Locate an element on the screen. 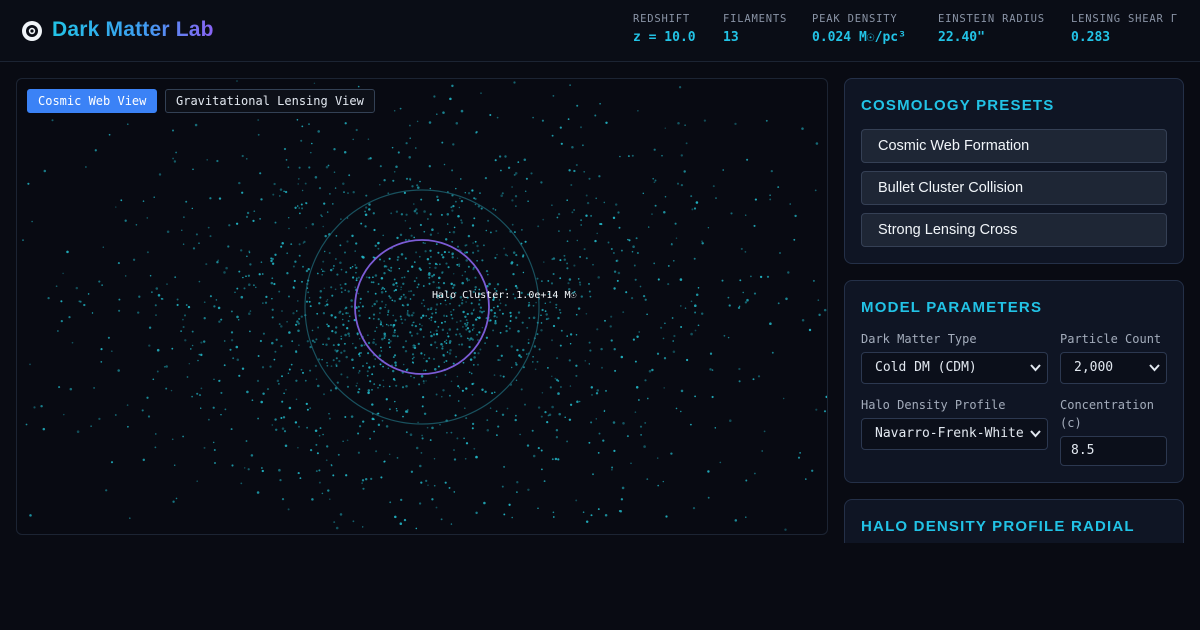 The image size is (1200, 630). preset-bullet-cluster-collision-button: Bullet Cluster Collision is located at coordinates (1014, 188).